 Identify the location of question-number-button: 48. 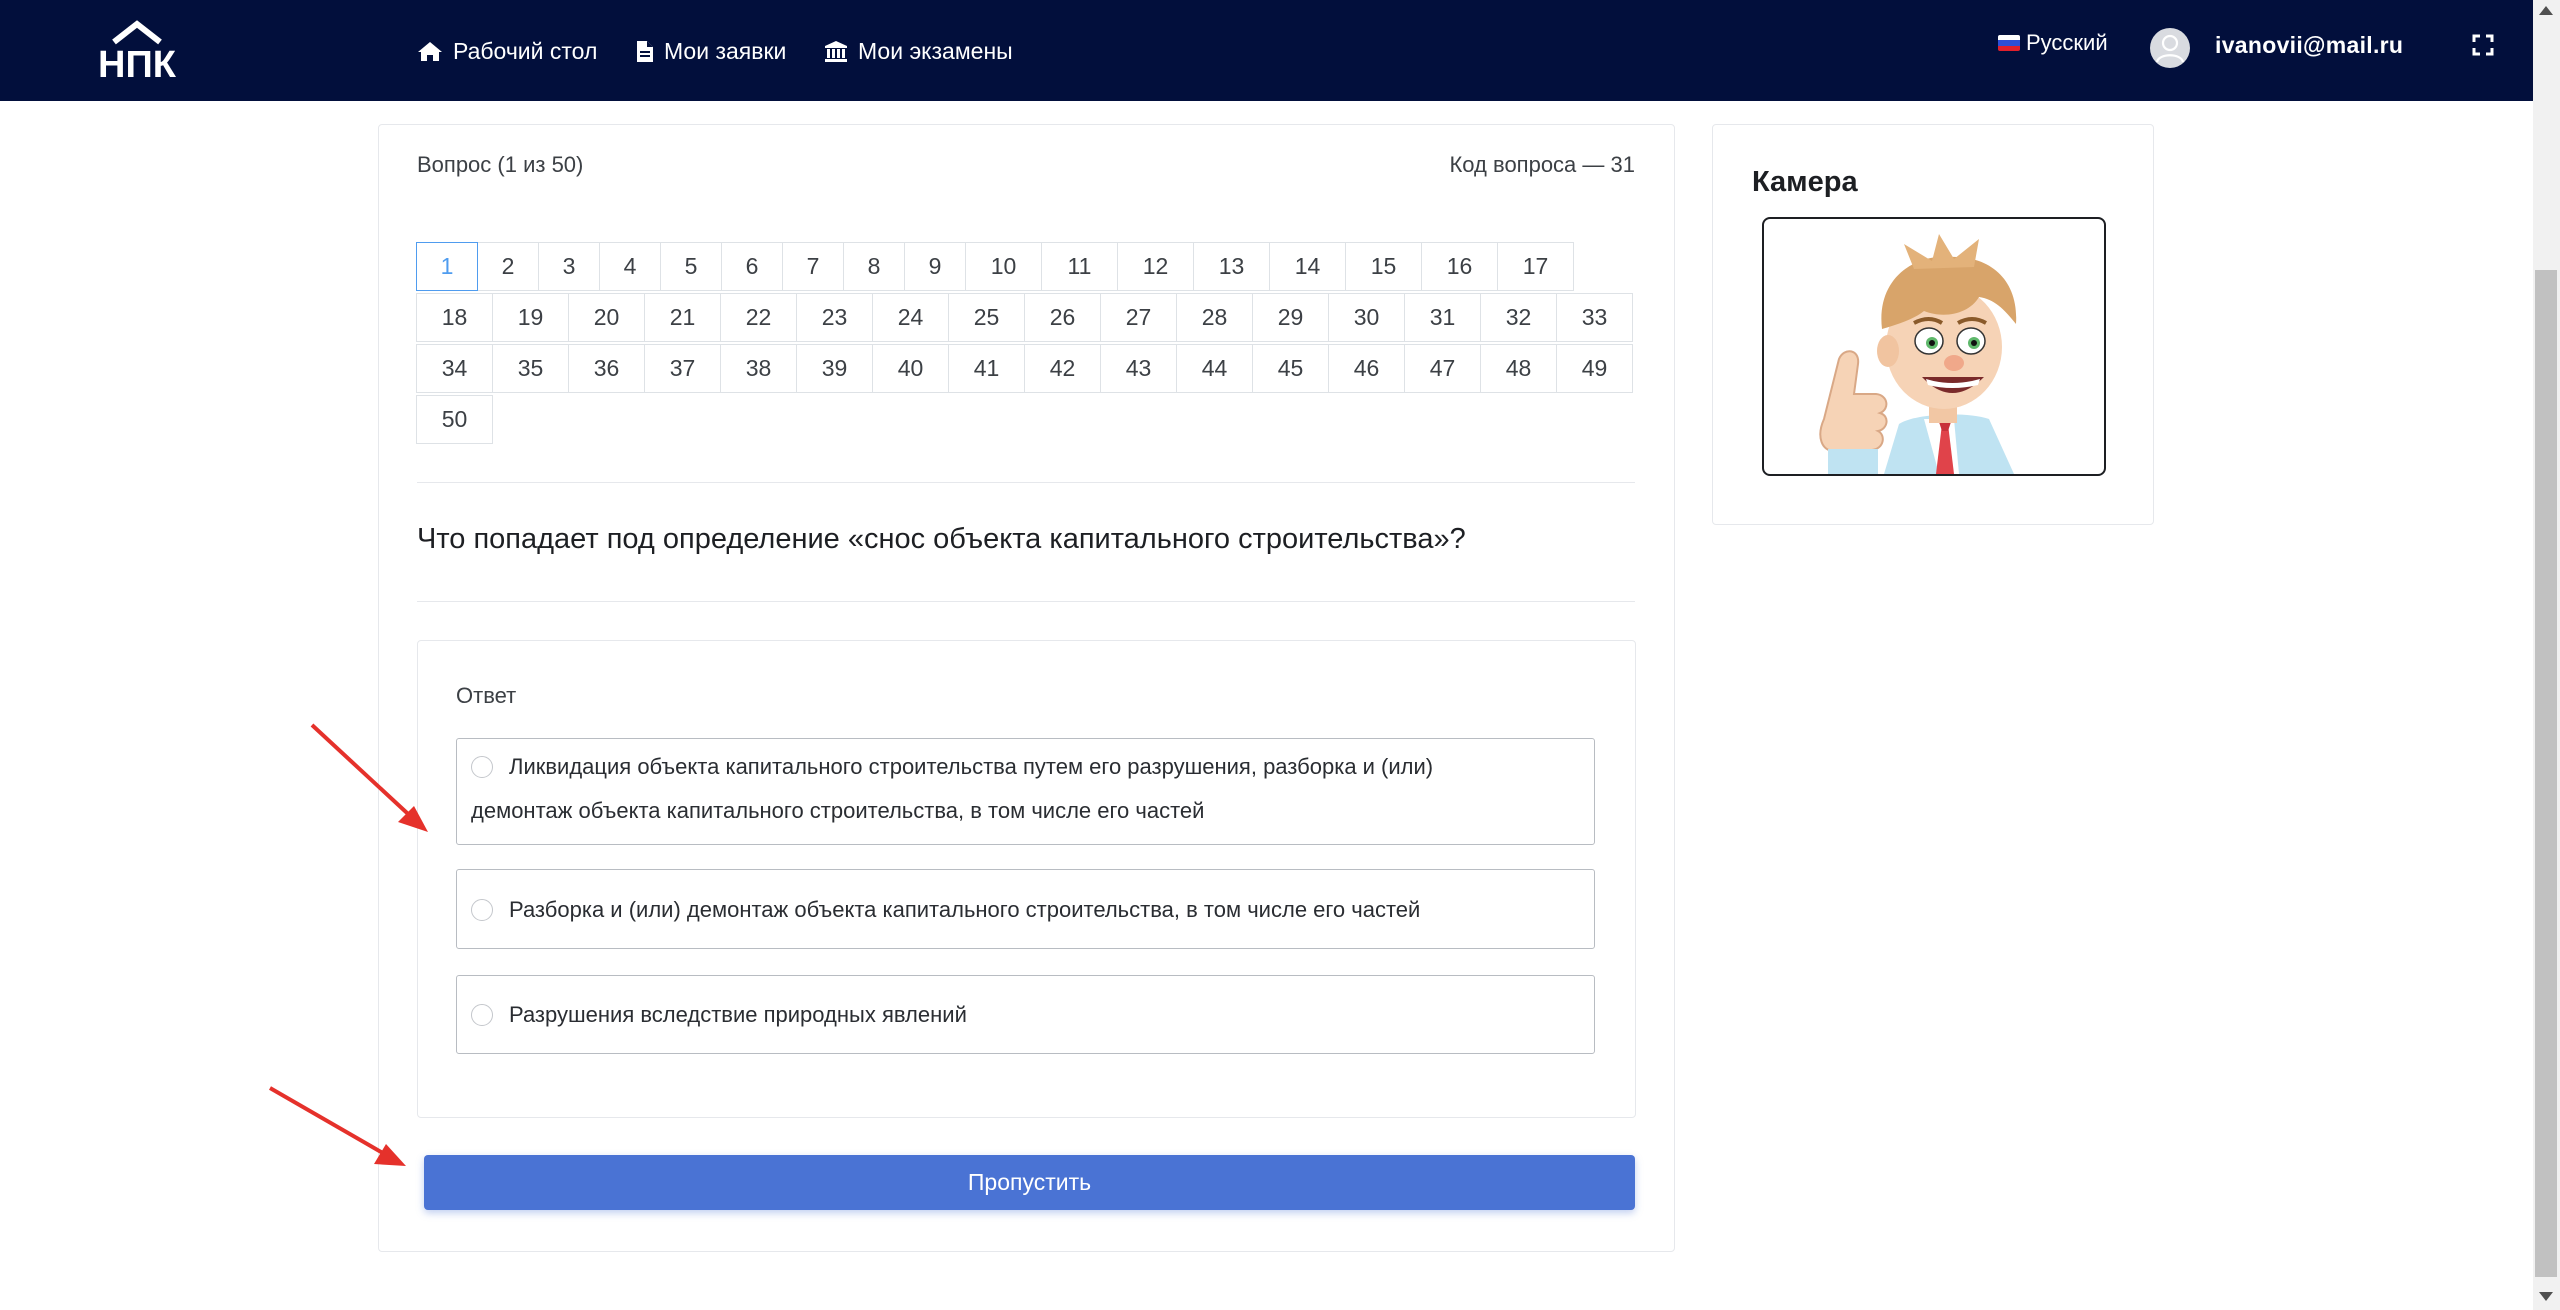
(1518, 368).